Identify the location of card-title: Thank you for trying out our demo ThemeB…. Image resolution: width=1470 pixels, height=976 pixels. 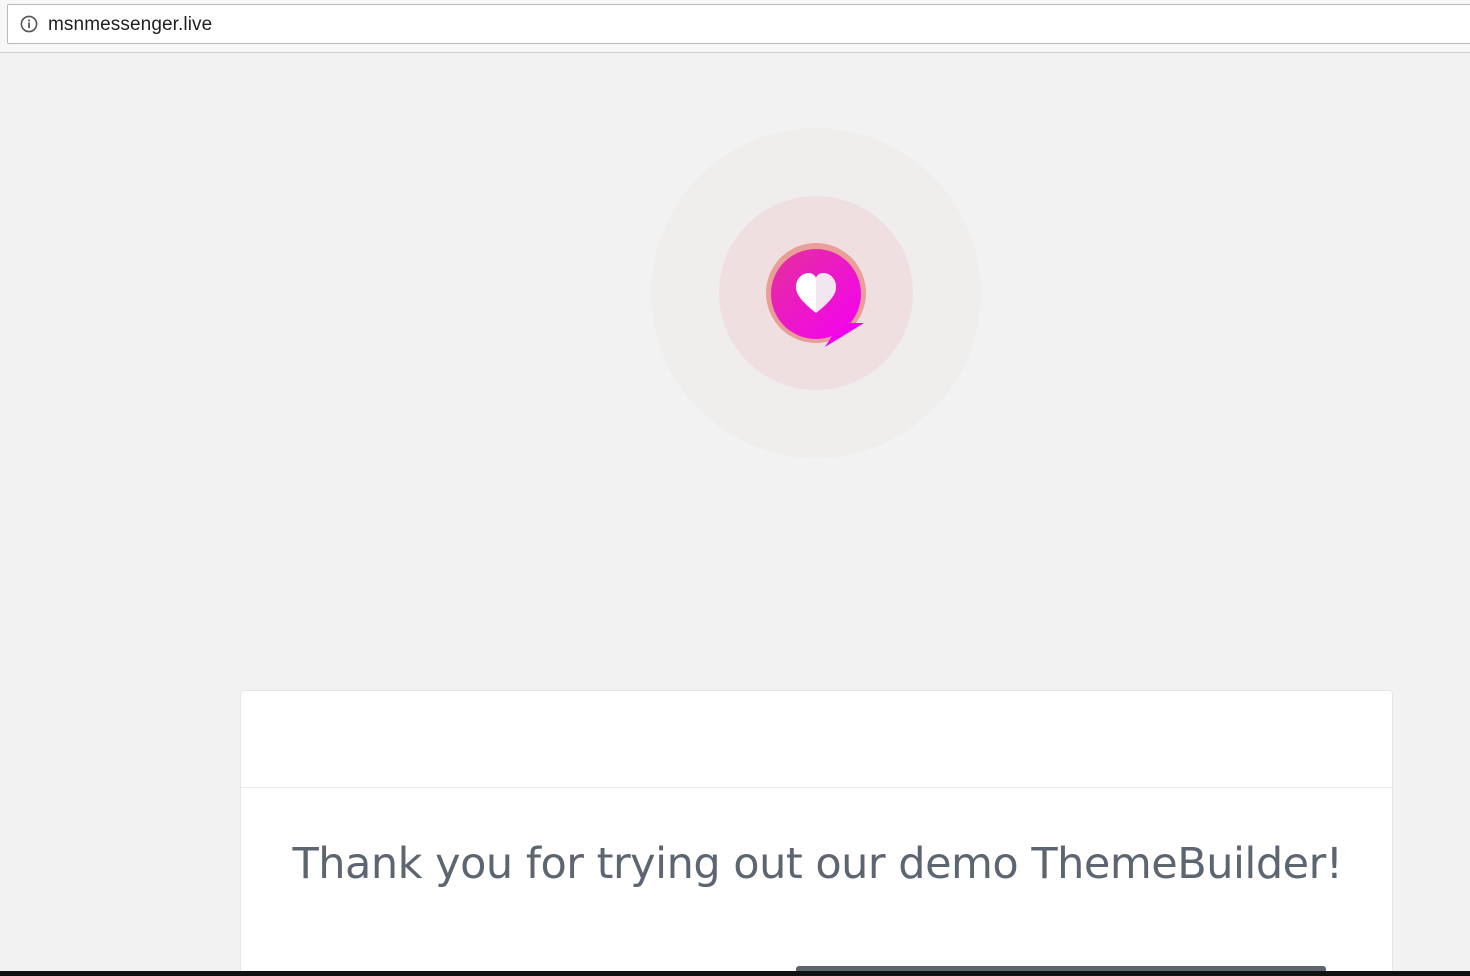
(817, 864).